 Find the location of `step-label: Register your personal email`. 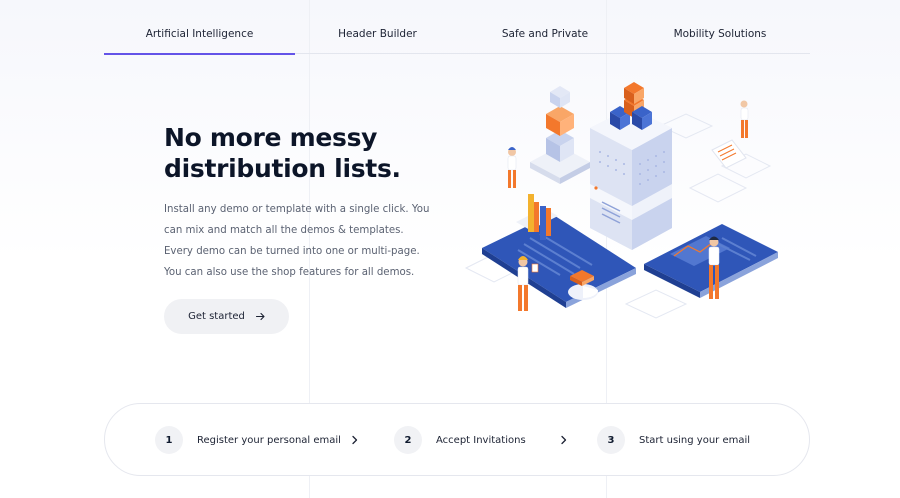

step-label: Register your personal email is located at coordinates (269, 440).